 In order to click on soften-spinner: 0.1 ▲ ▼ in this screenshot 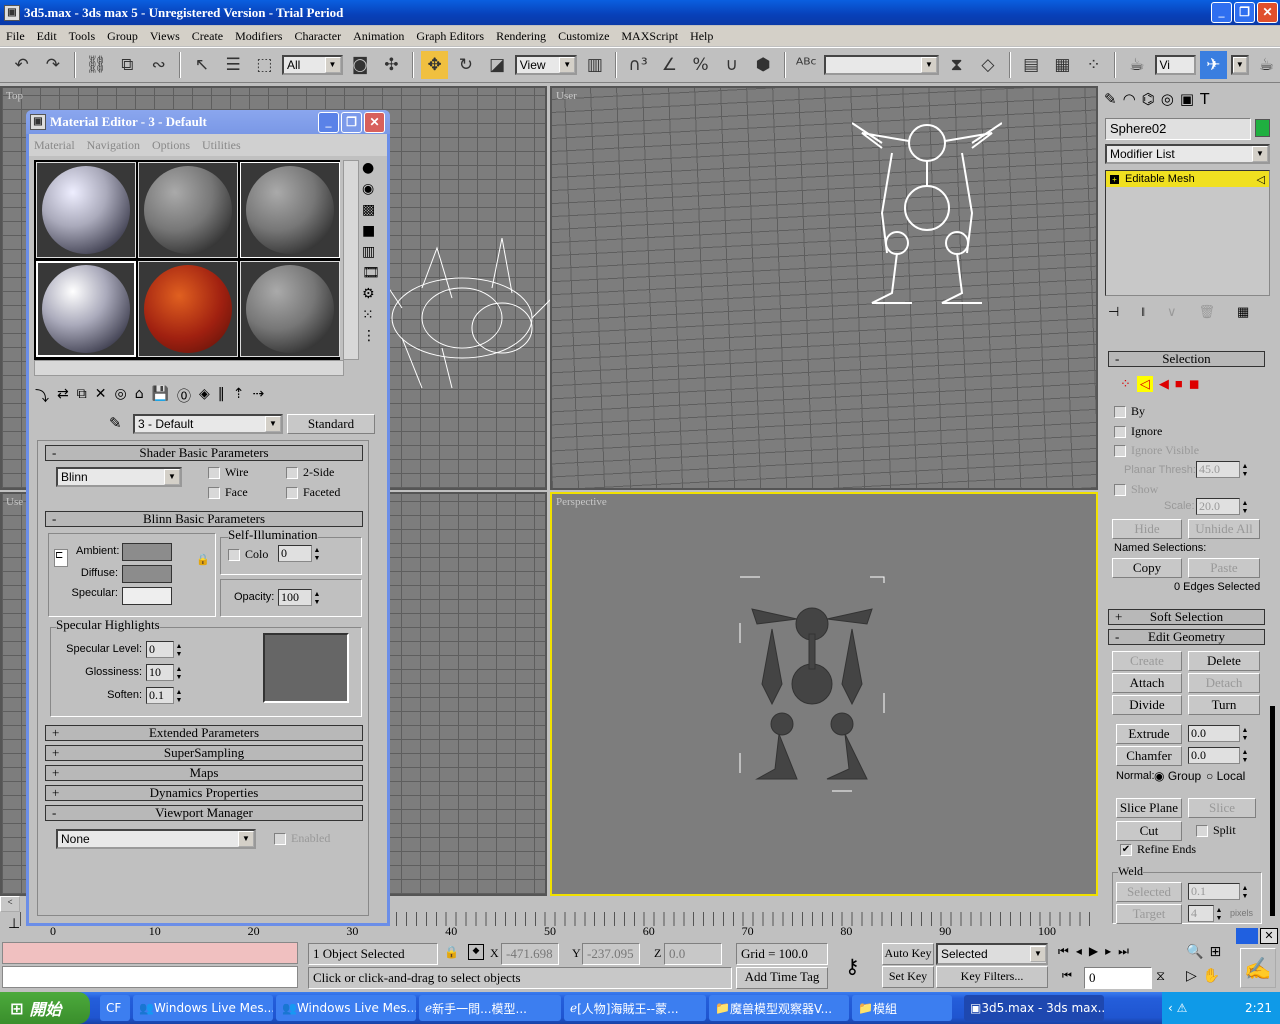, I will do `click(165, 695)`.